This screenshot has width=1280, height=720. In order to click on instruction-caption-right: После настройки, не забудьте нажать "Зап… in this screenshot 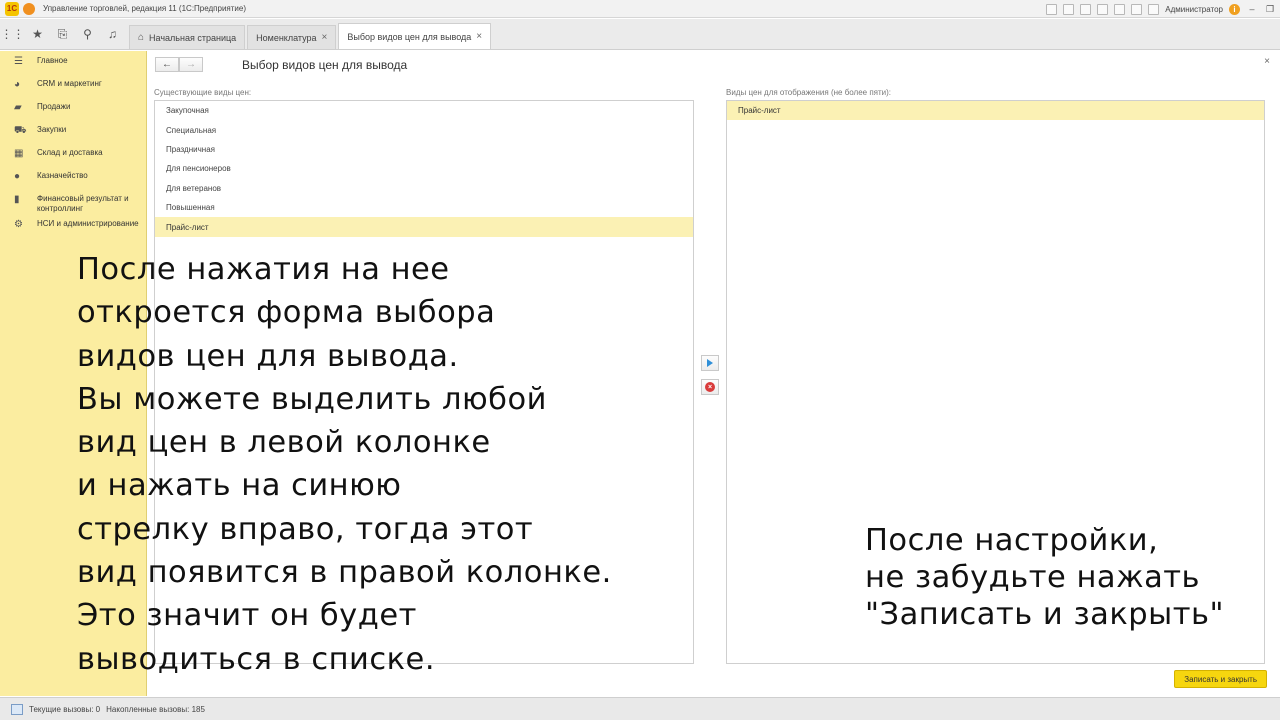, I will do `click(1044, 577)`.